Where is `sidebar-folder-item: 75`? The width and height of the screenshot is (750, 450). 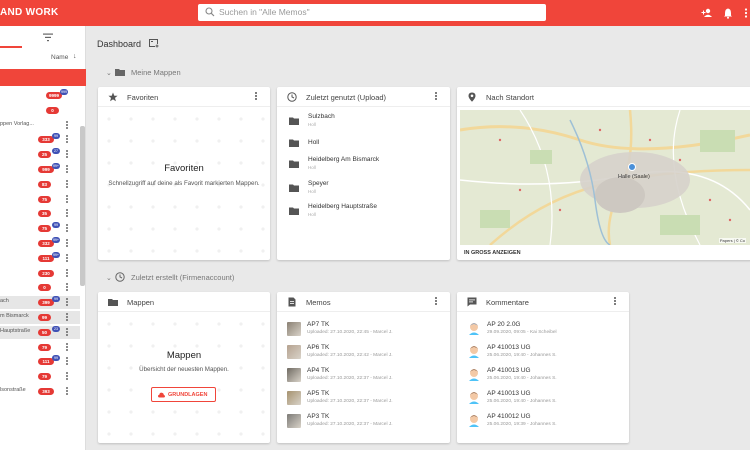 sidebar-folder-item: 75 is located at coordinates (40, 199).